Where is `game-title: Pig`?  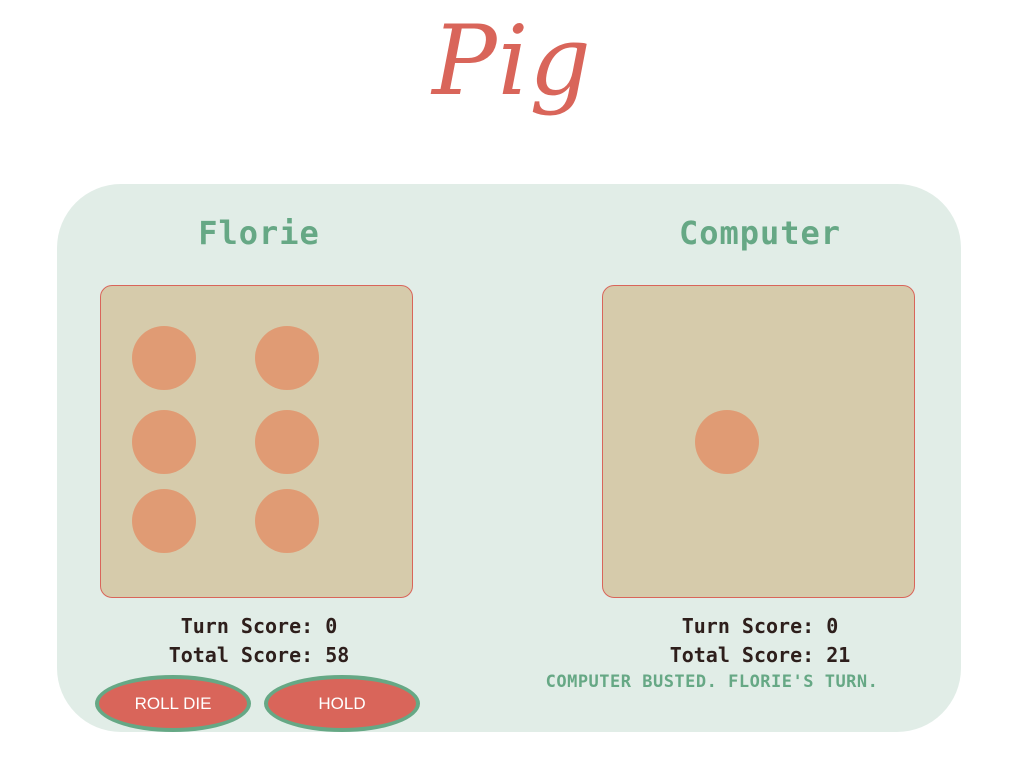
game-title: Pig is located at coordinates (512, 61).